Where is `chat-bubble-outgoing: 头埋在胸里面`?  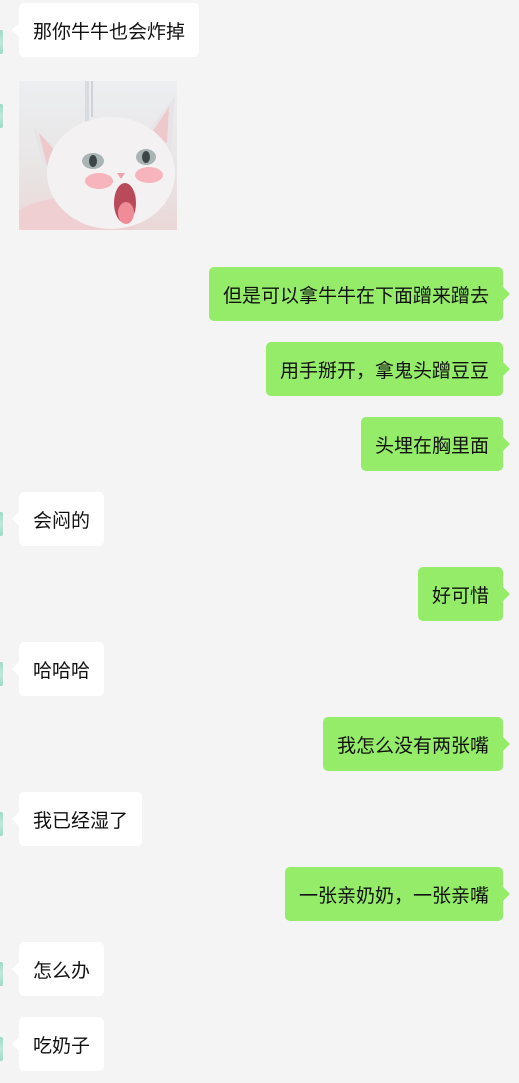
chat-bubble-outgoing: 头埋在胸里面 is located at coordinates (435, 444).